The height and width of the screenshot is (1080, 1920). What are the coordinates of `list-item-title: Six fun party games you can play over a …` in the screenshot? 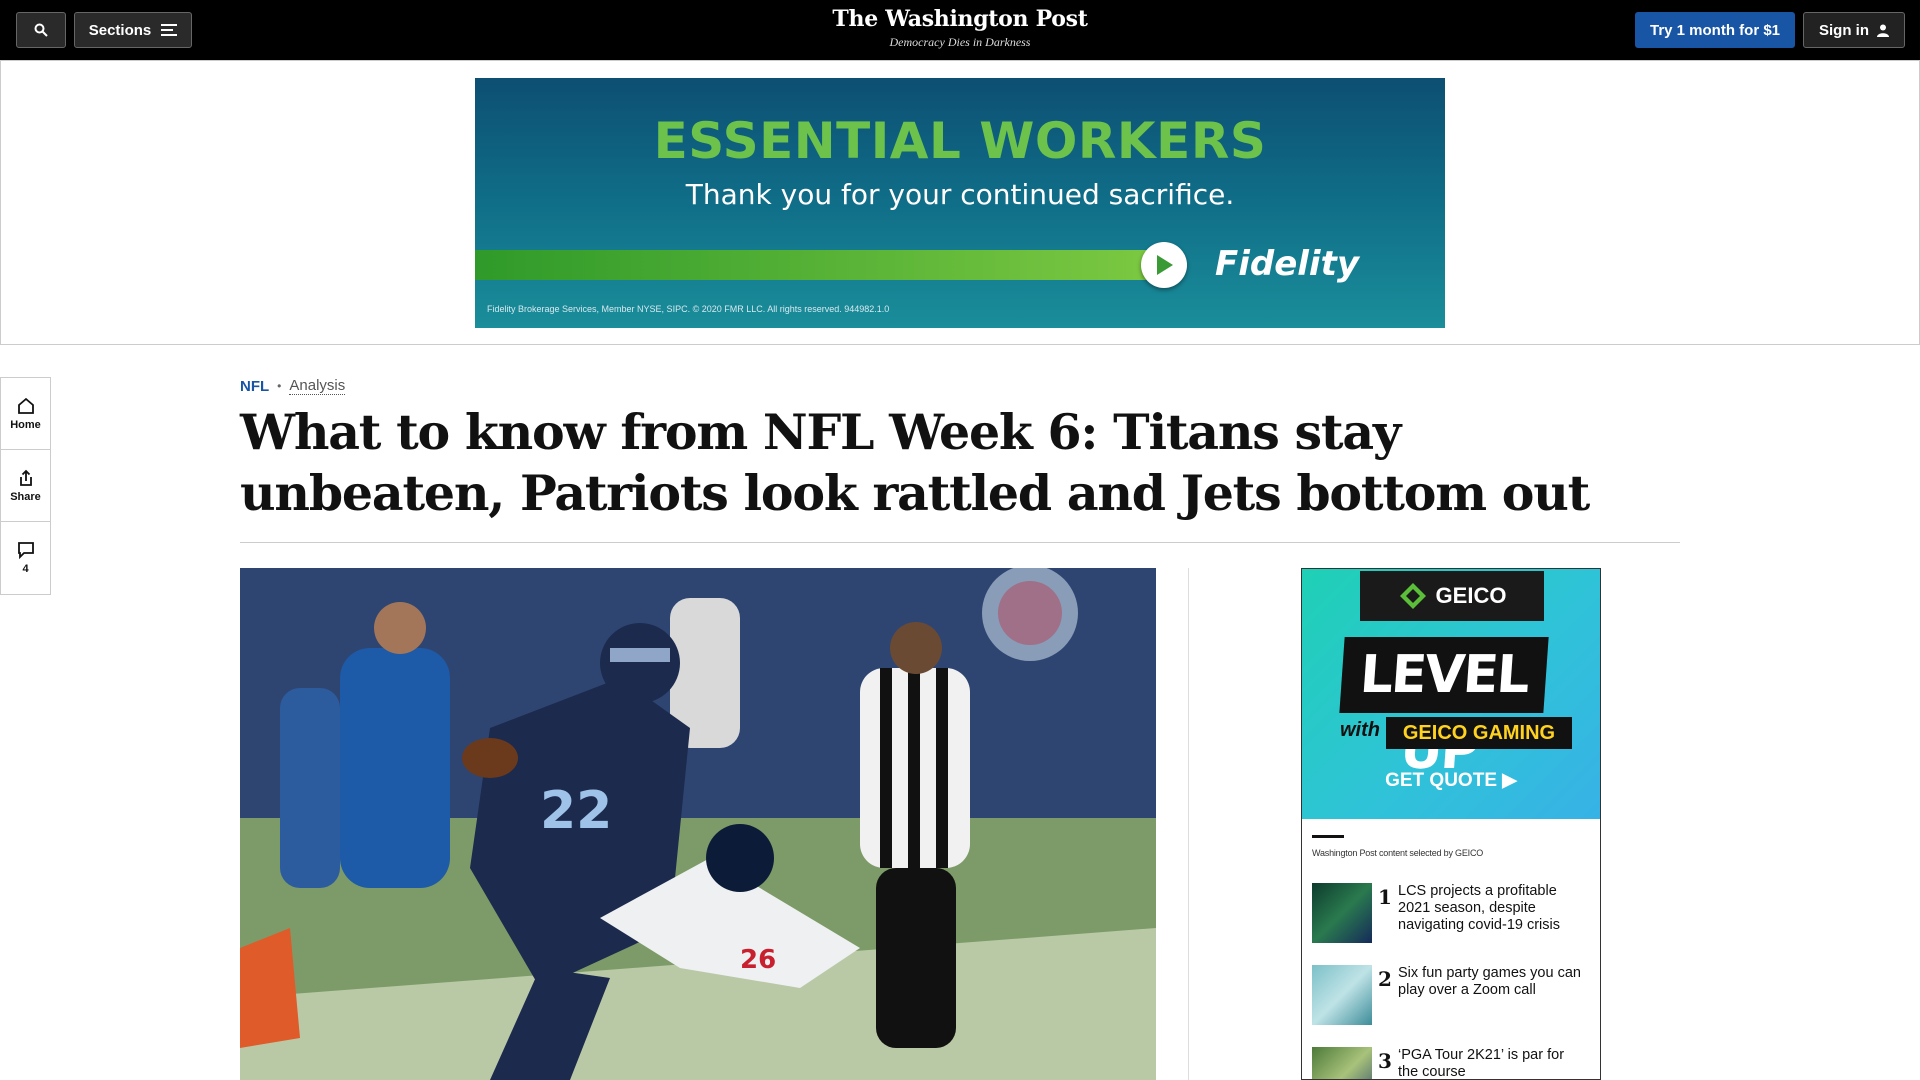 It's located at (1489, 981).